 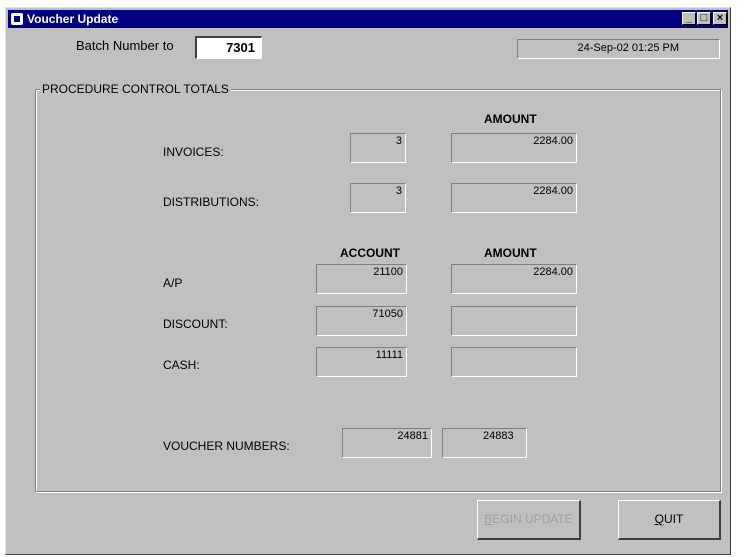 I want to click on distributions-label: DISTRIBUTIONS:, so click(x=211, y=202).